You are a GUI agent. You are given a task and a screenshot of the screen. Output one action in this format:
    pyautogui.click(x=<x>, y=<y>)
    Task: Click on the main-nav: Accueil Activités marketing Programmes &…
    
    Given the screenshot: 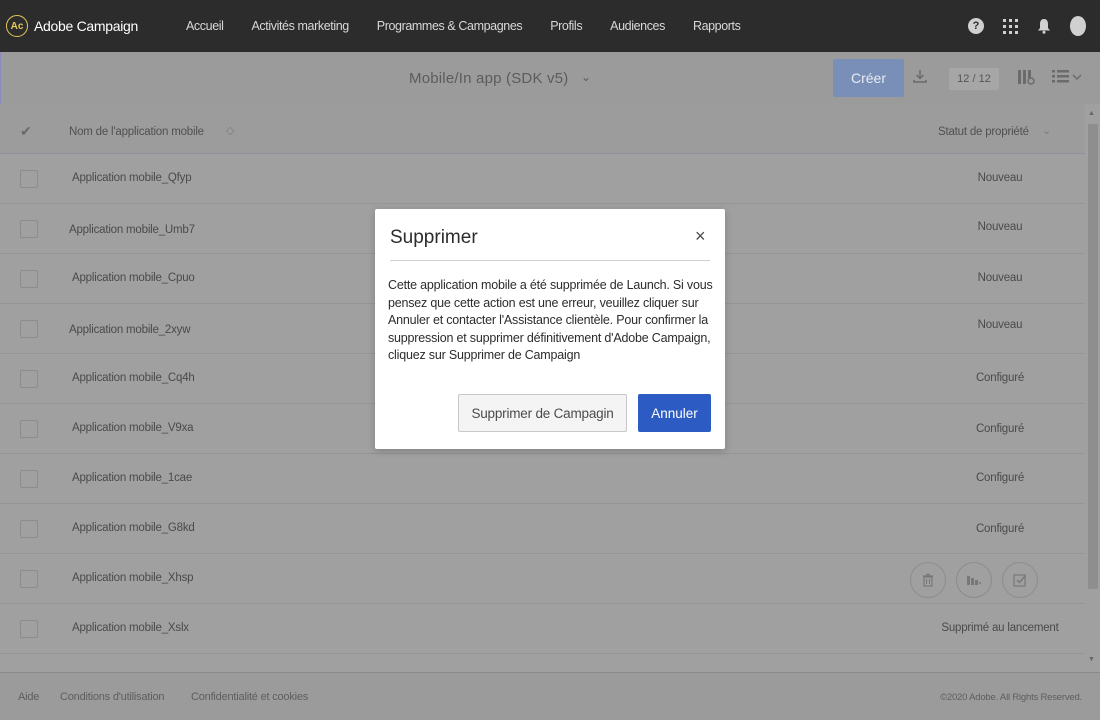 What is the action you would take?
    pyautogui.click(x=477, y=26)
    